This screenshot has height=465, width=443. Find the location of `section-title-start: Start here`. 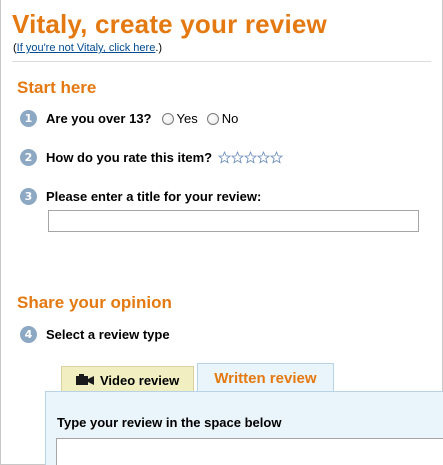

section-title-start: Start here is located at coordinates (57, 87).